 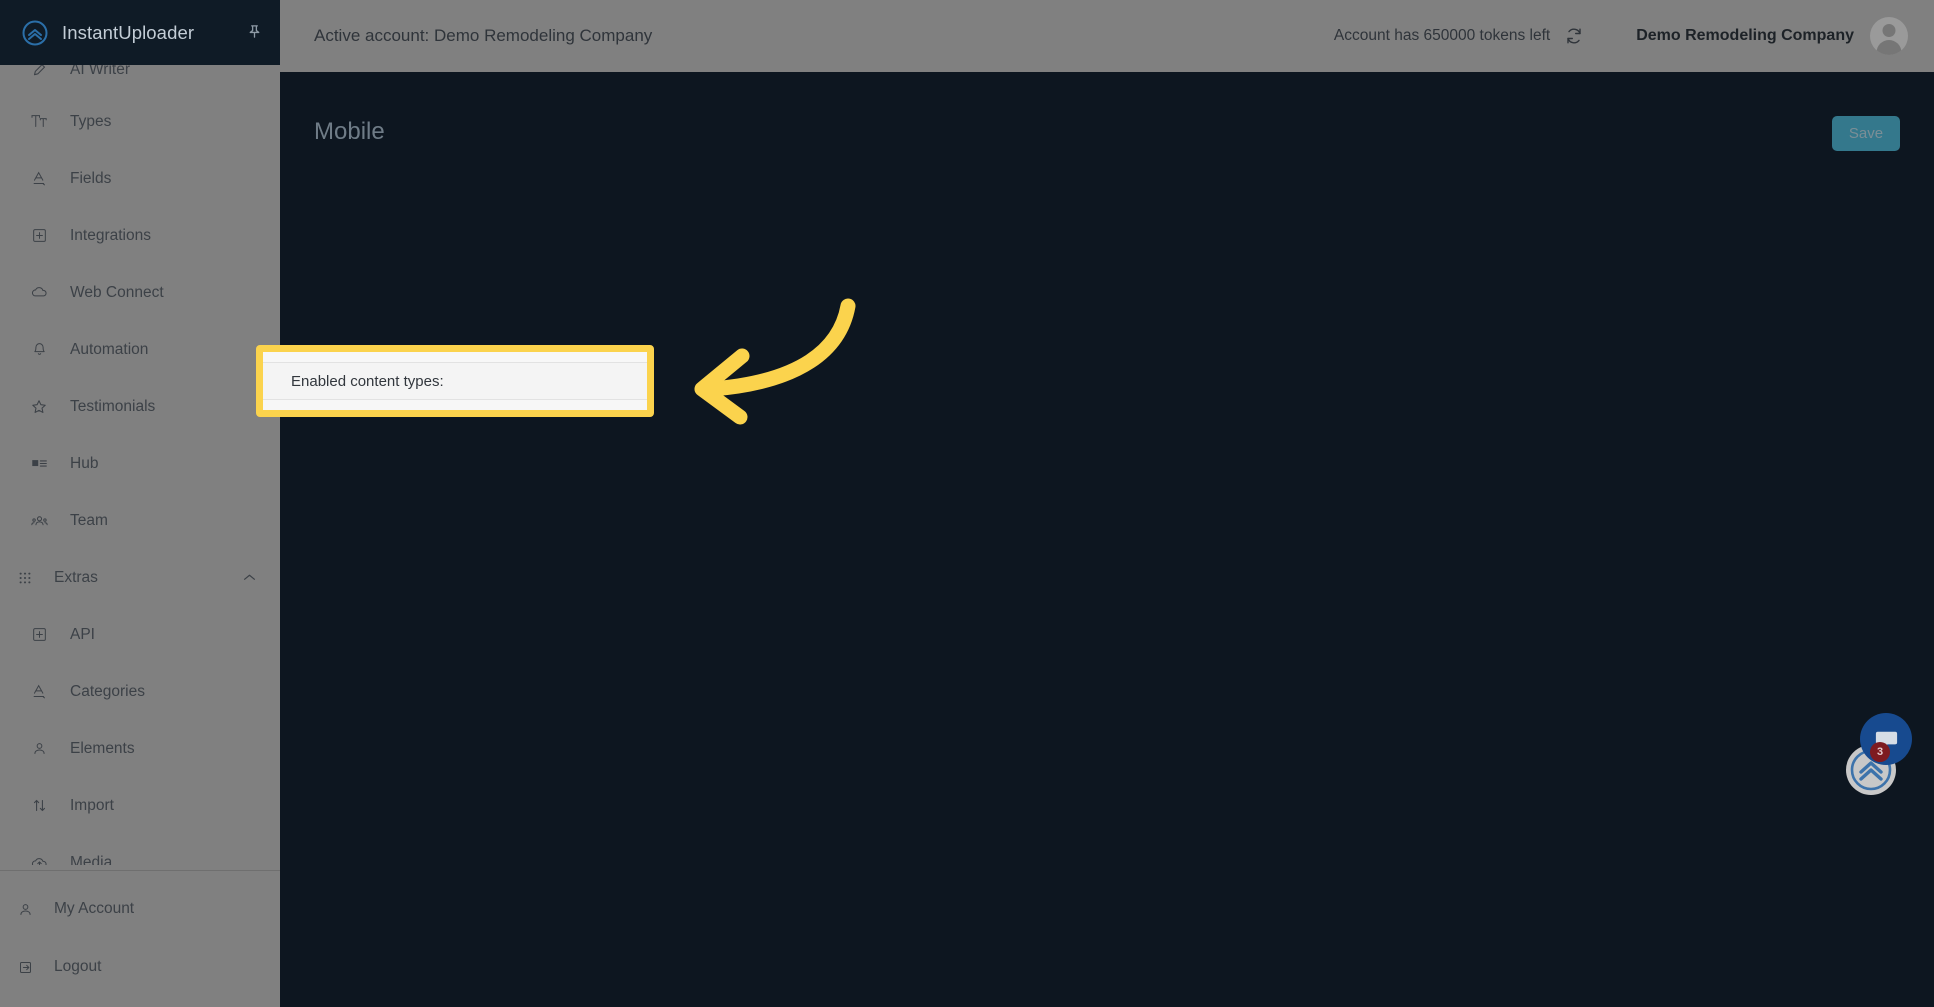 What do you see at coordinates (1880, 752) in the screenshot?
I see `chat-unread-badge: 3` at bounding box center [1880, 752].